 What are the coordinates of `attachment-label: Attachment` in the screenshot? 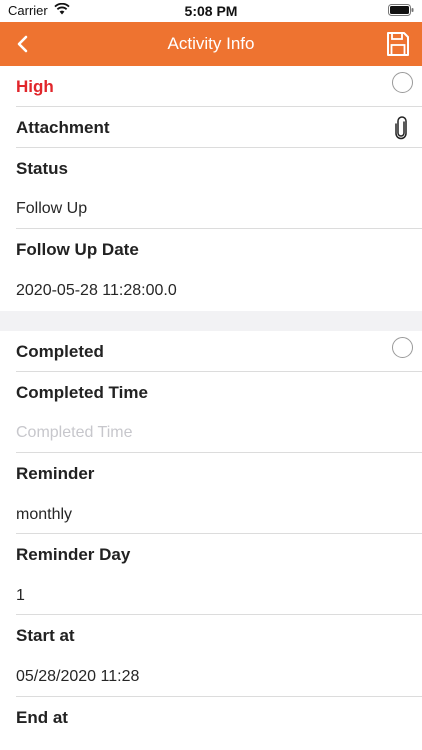 It's located at (63, 127).